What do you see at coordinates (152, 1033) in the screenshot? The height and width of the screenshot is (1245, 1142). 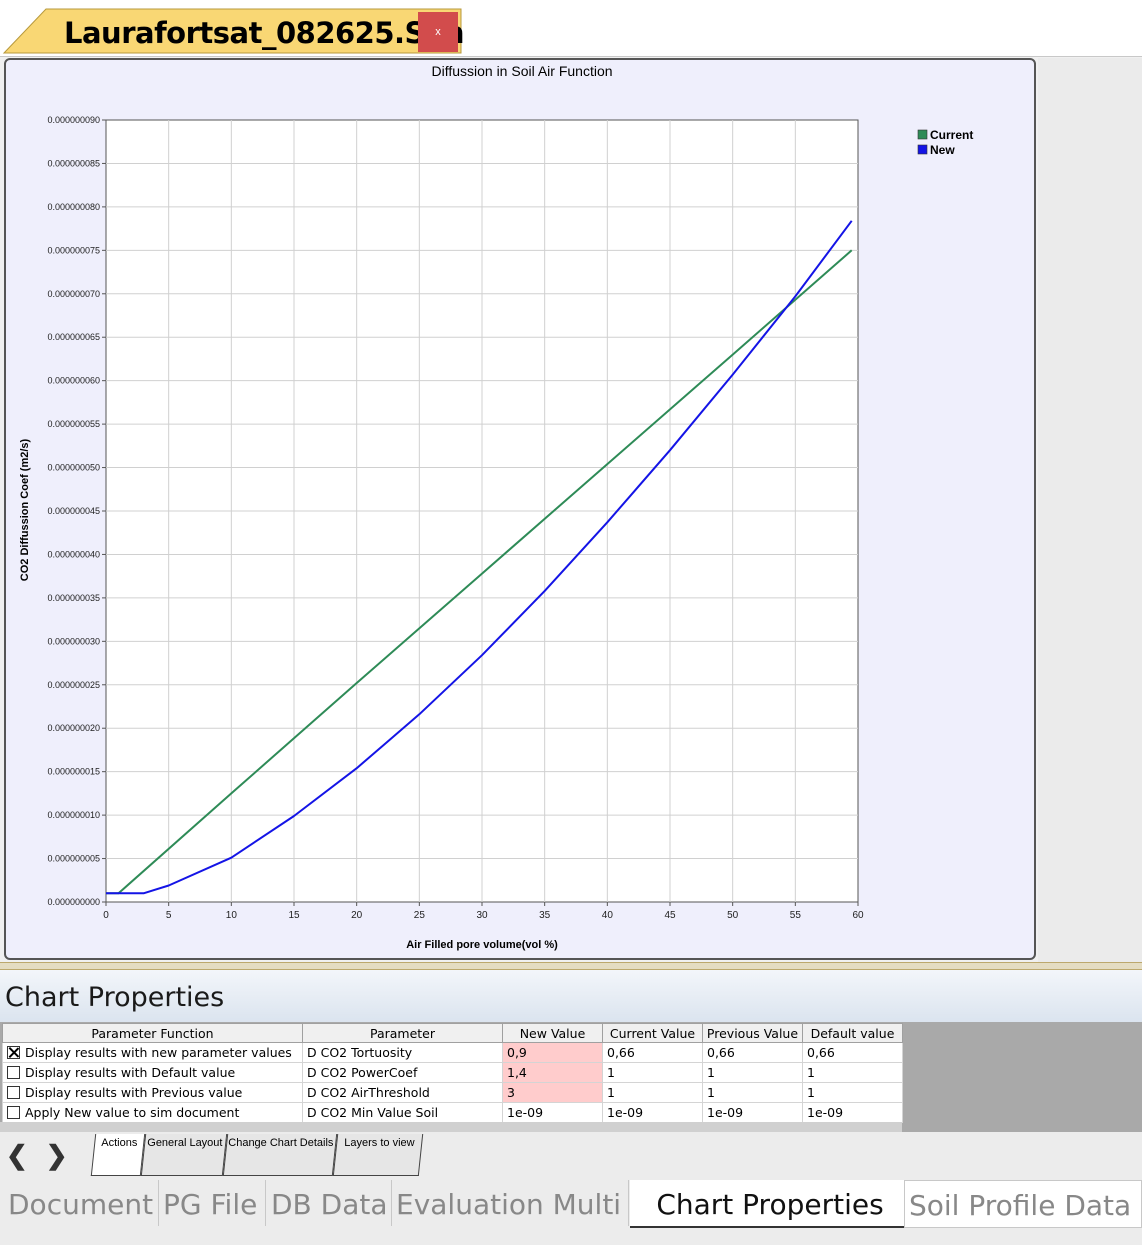 I see `column-header: Parameter Function` at bounding box center [152, 1033].